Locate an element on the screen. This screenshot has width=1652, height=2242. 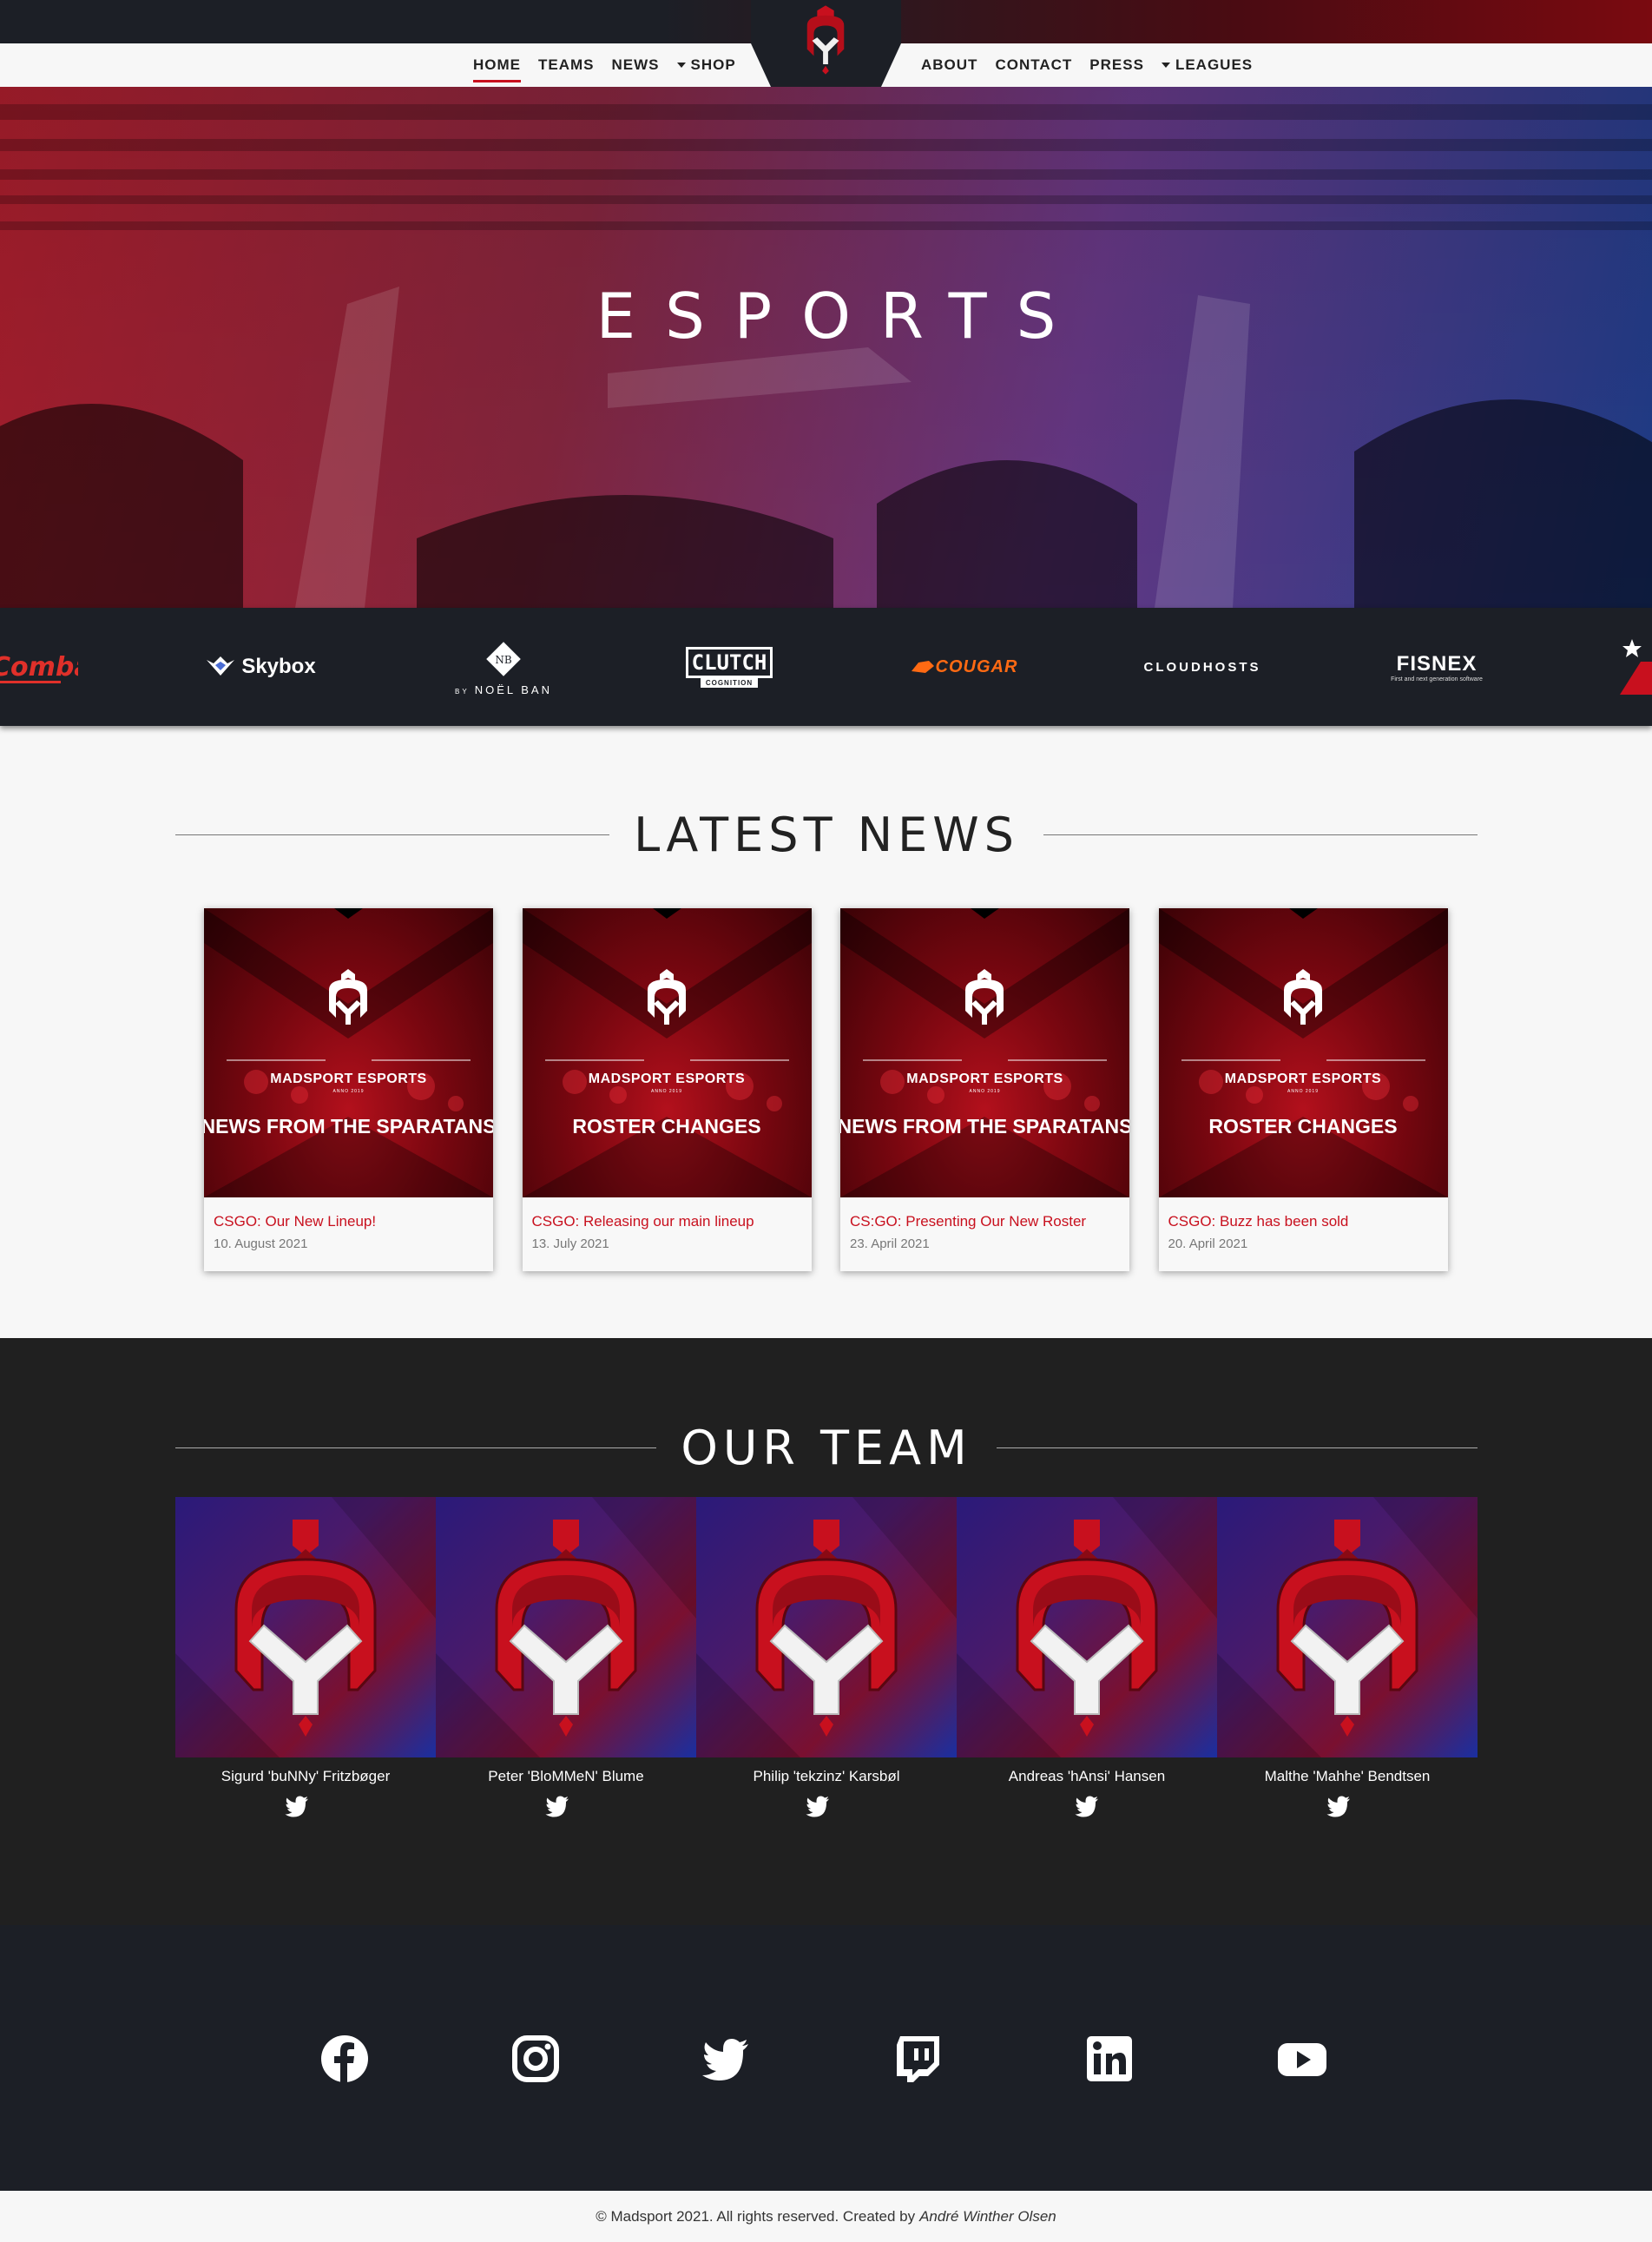
news-date: 23. April 2021 is located at coordinates (890, 1244).